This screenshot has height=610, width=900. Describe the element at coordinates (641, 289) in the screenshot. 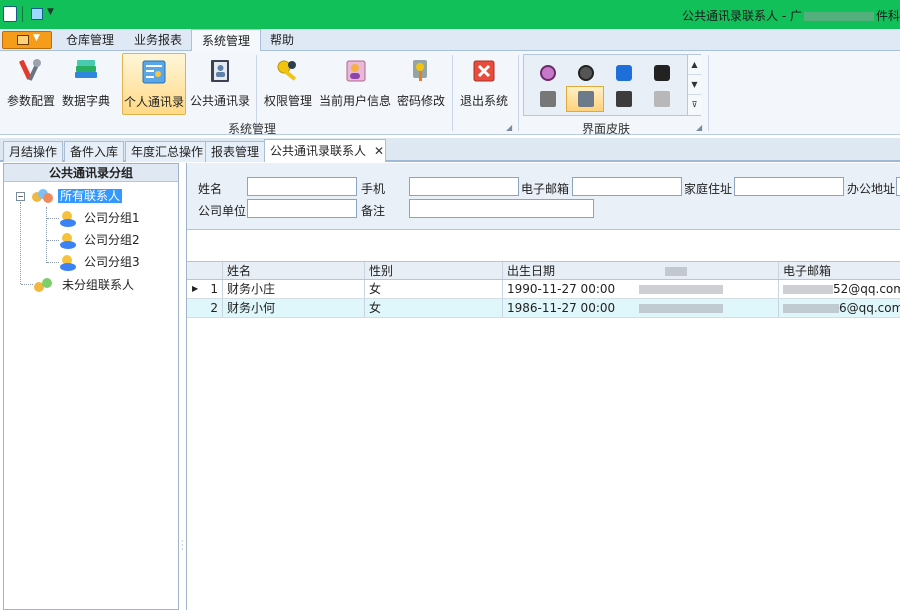

I see `cell-birthdate: 1990-11-27 00:00` at that location.